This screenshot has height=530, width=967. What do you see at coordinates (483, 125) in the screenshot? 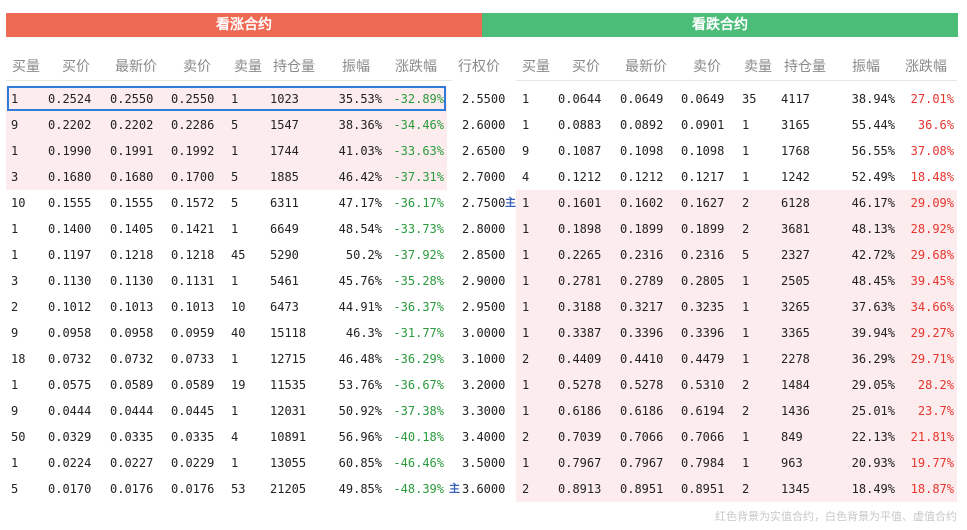
I see `strike-price: 2.6000` at bounding box center [483, 125].